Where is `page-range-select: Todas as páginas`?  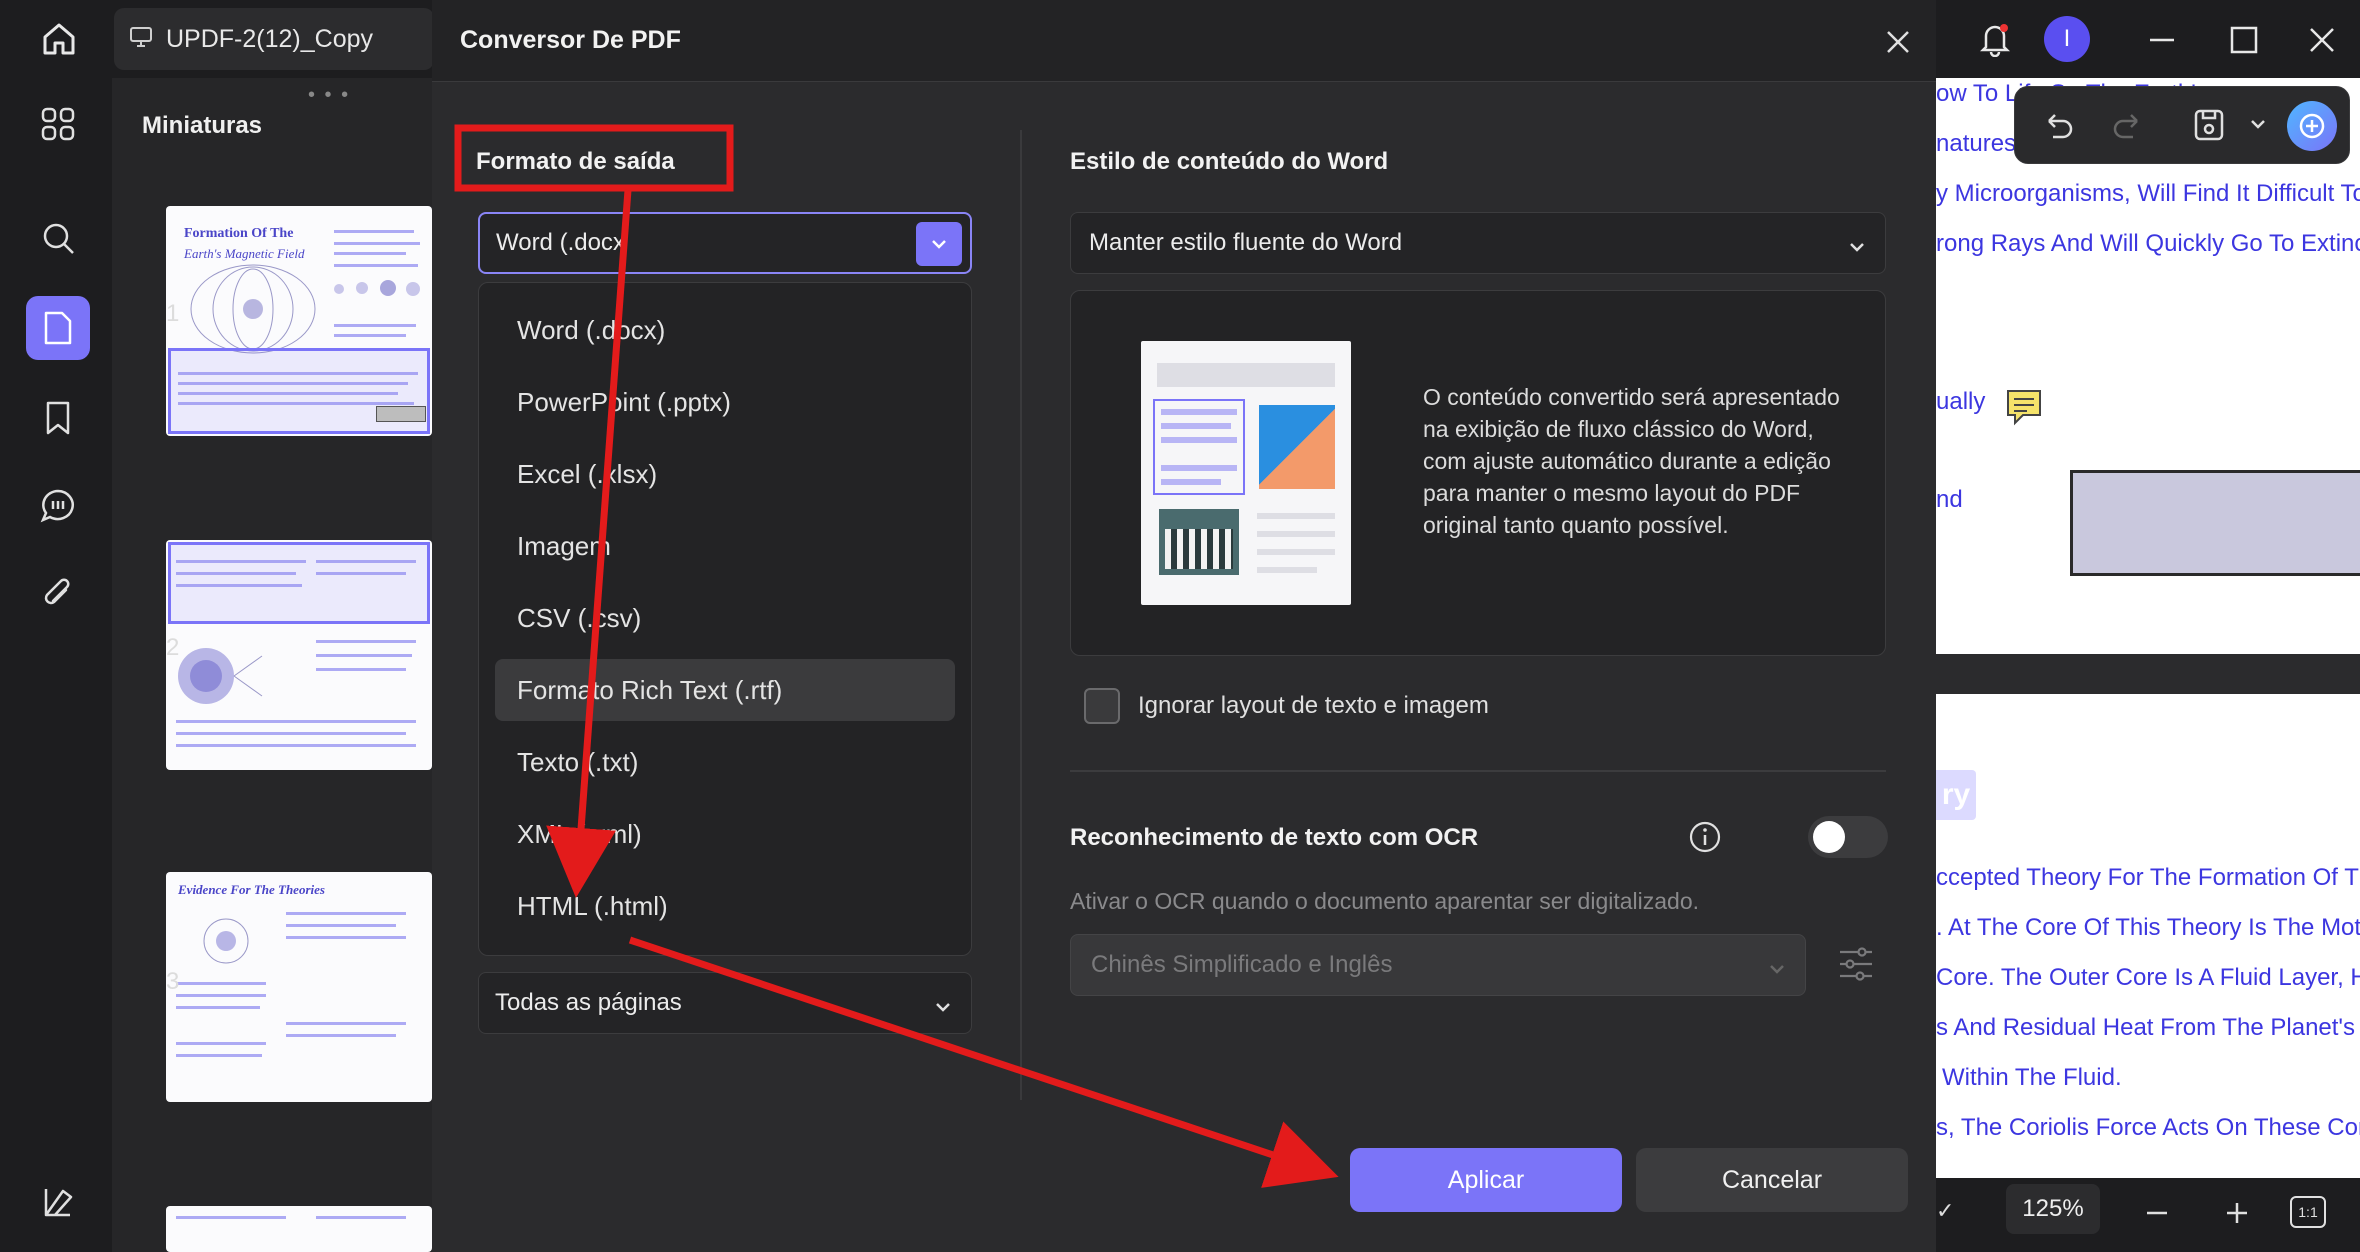
page-range-select: Todas as páginas is located at coordinates (725, 1003).